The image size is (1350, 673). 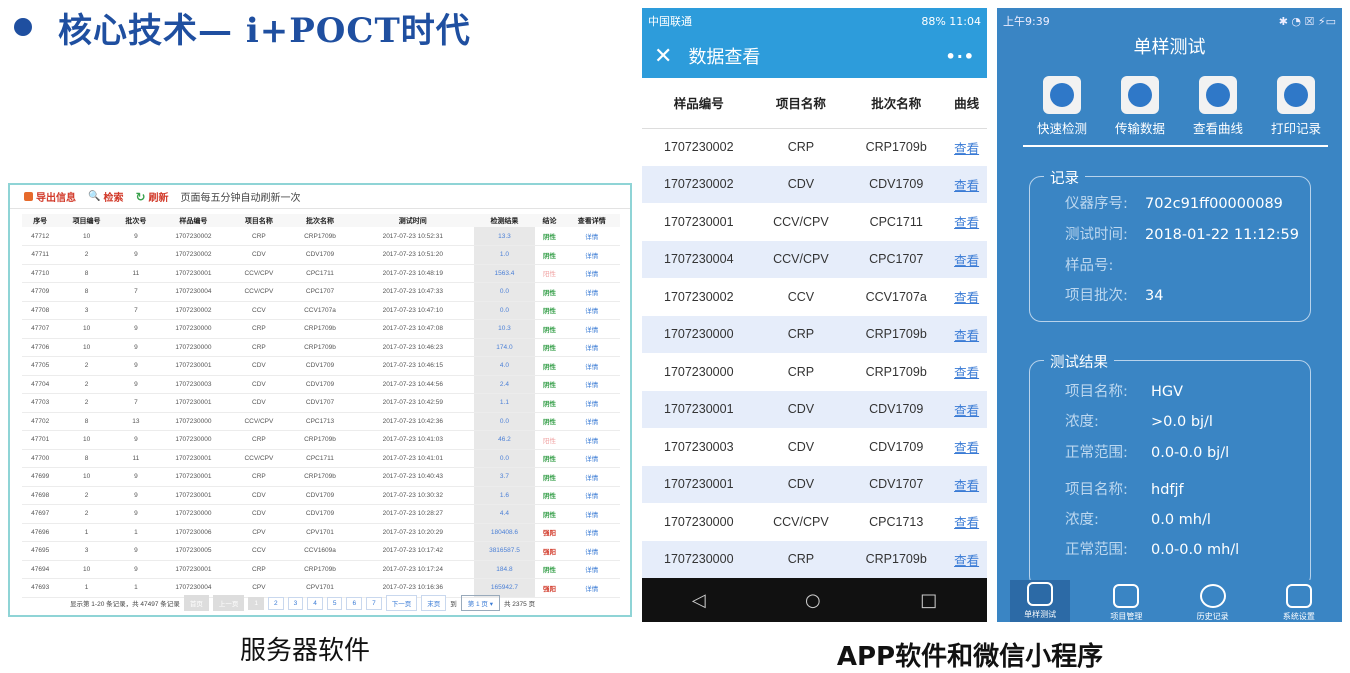 I want to click on action-bar: 快速检测 传输数据 查看曲线 打印记录, so click(x=1179, y=106).